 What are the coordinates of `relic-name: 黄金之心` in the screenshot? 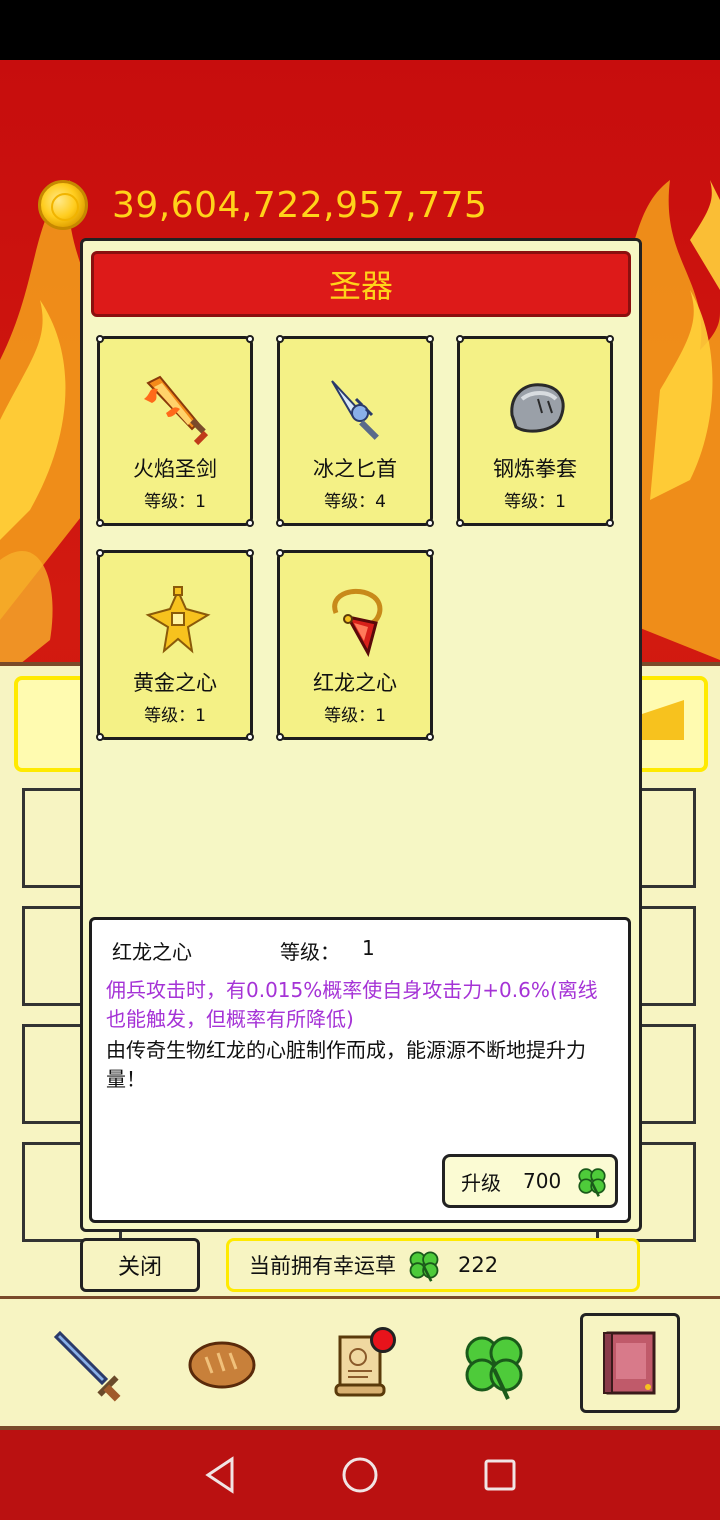 It's located at (175, 683).